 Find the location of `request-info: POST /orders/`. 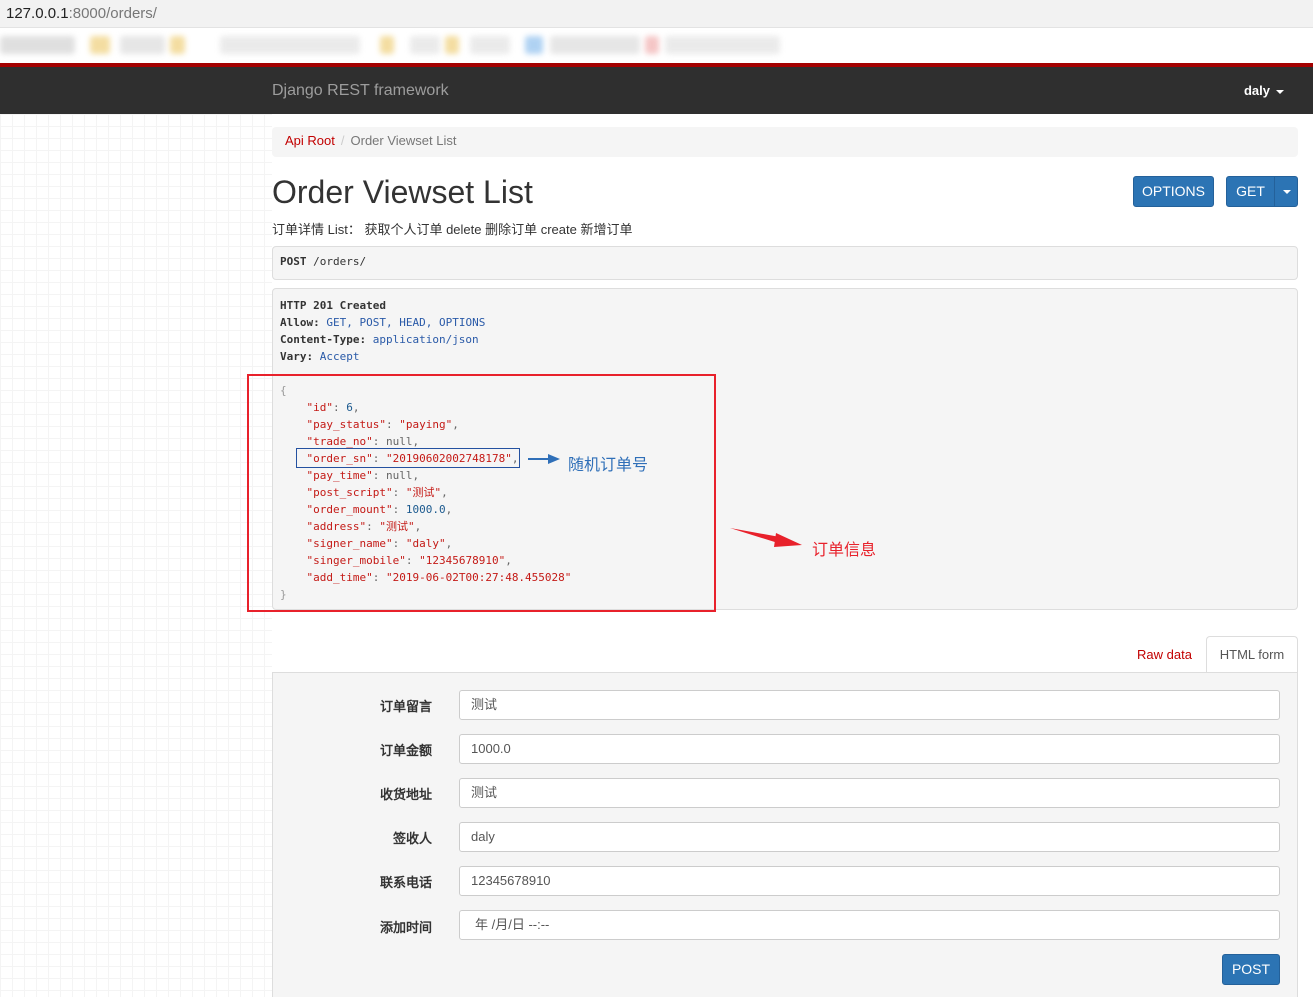

request-info: POST /orders/ is located at coordinates (785, 263).